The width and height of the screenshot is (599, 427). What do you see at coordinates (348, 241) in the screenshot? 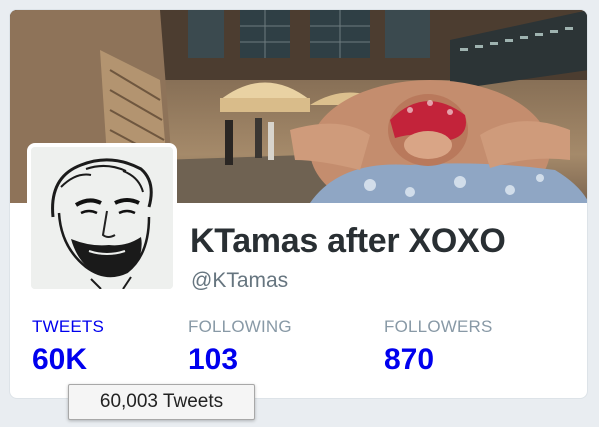
I see `profile-name: KTamas after XOXO` at bounding box center [348, 241].